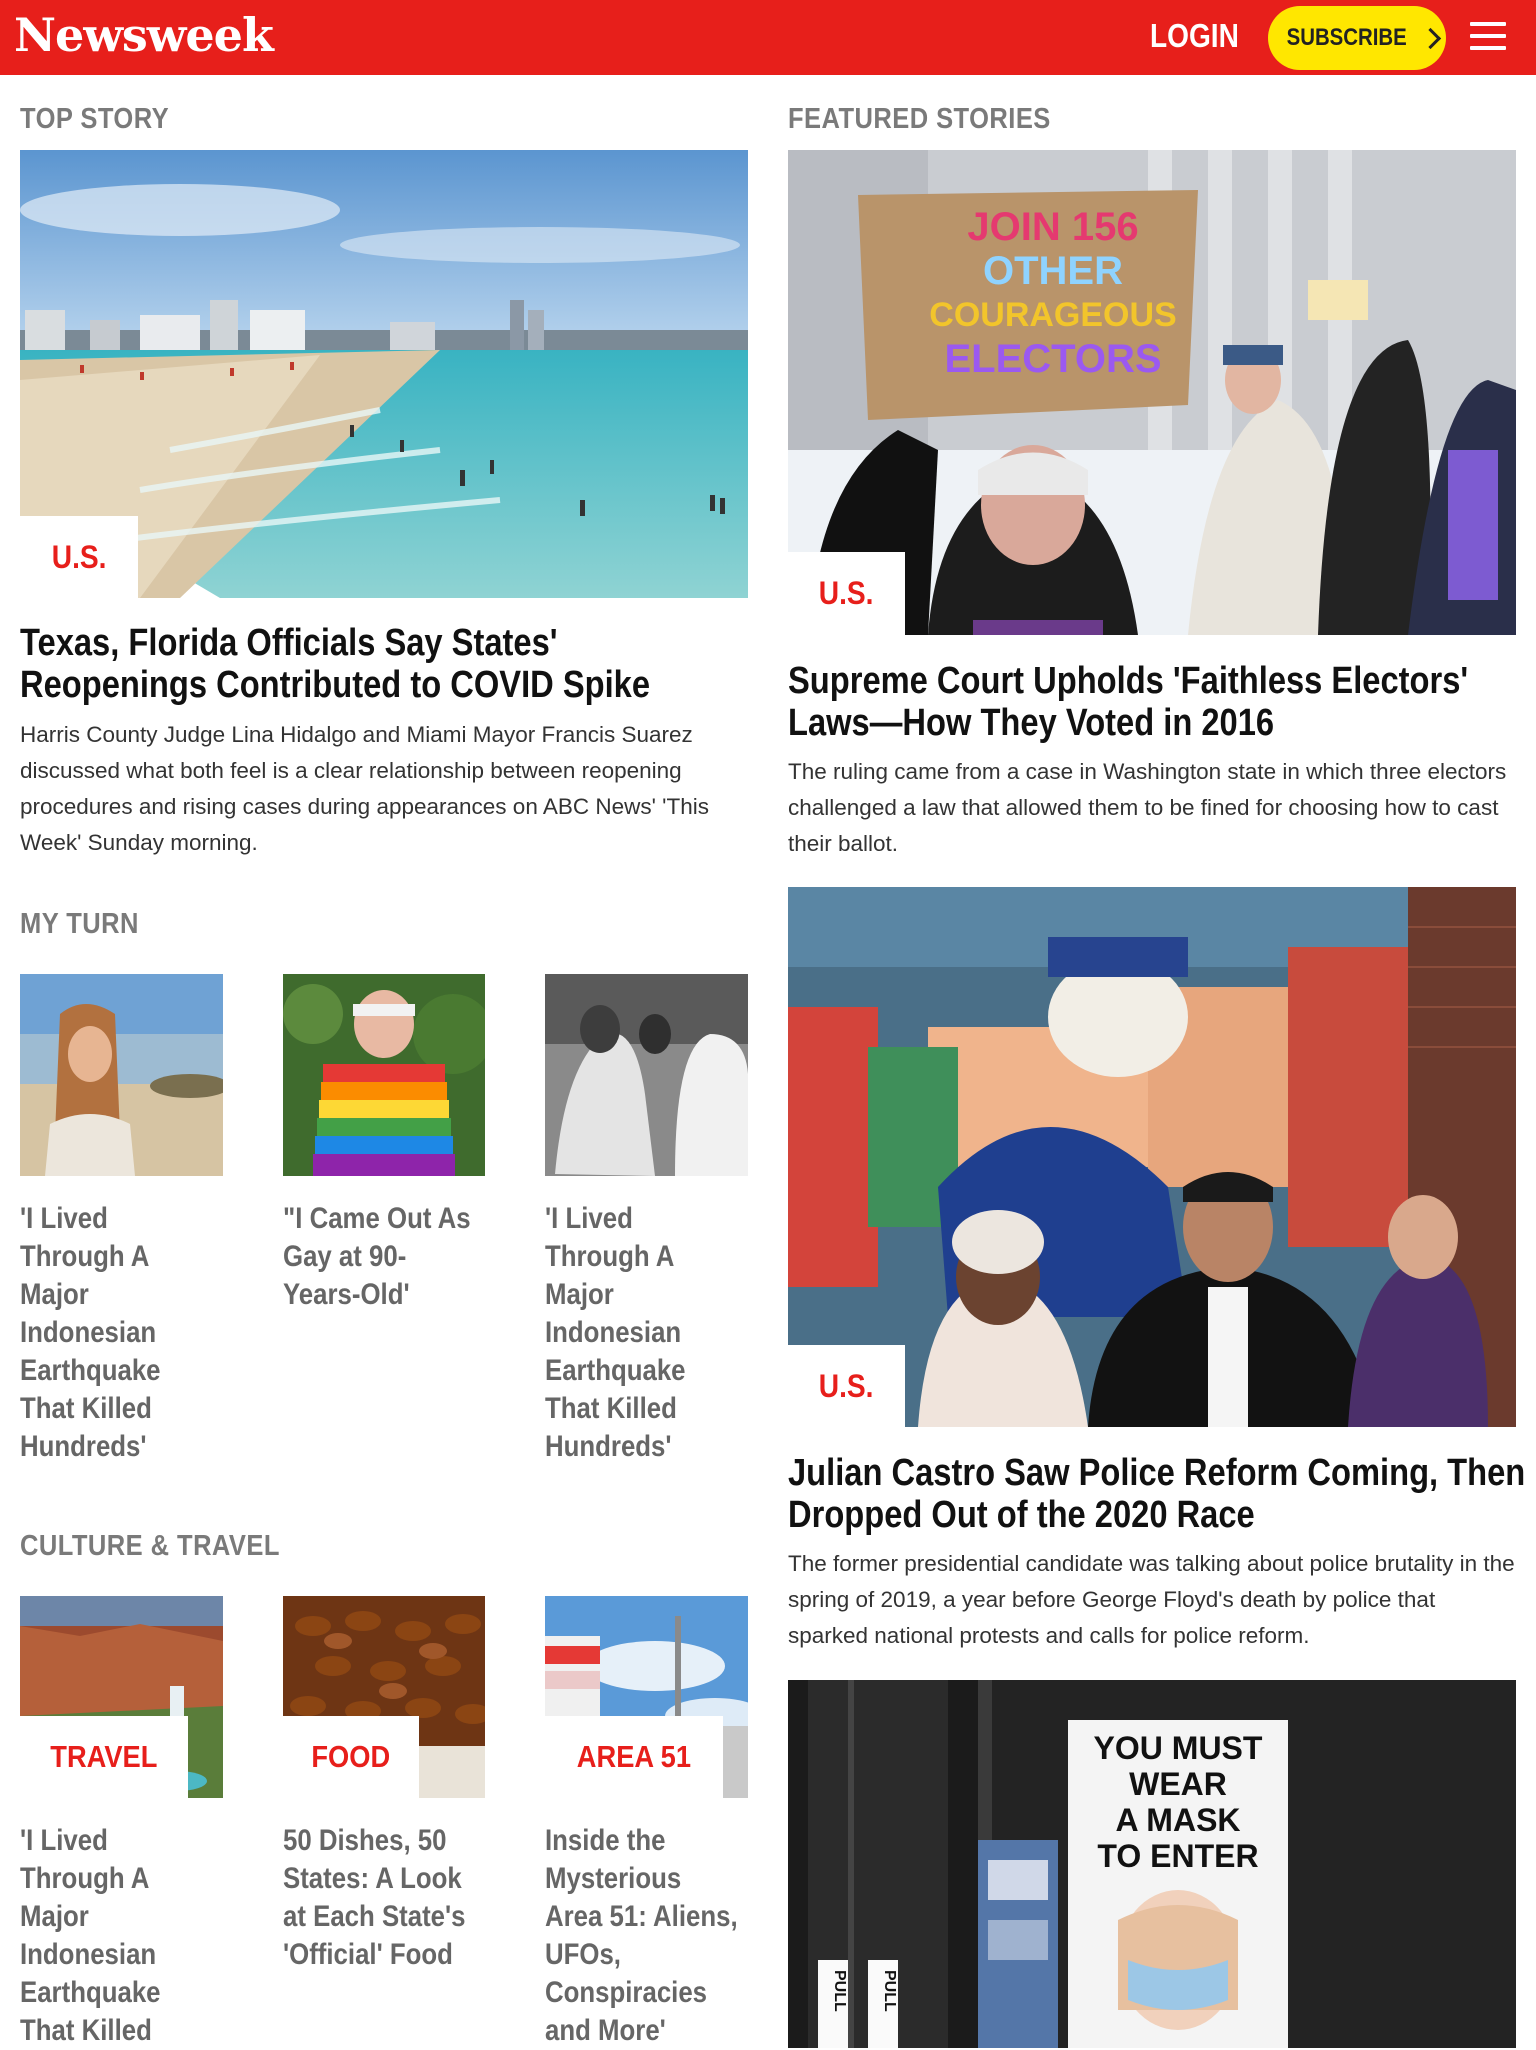  What do you see at coordinates (104, 1757) in the screenshot?
I see `culture-tag-travel: TRAVEL` at bounding box center [104, 1757].